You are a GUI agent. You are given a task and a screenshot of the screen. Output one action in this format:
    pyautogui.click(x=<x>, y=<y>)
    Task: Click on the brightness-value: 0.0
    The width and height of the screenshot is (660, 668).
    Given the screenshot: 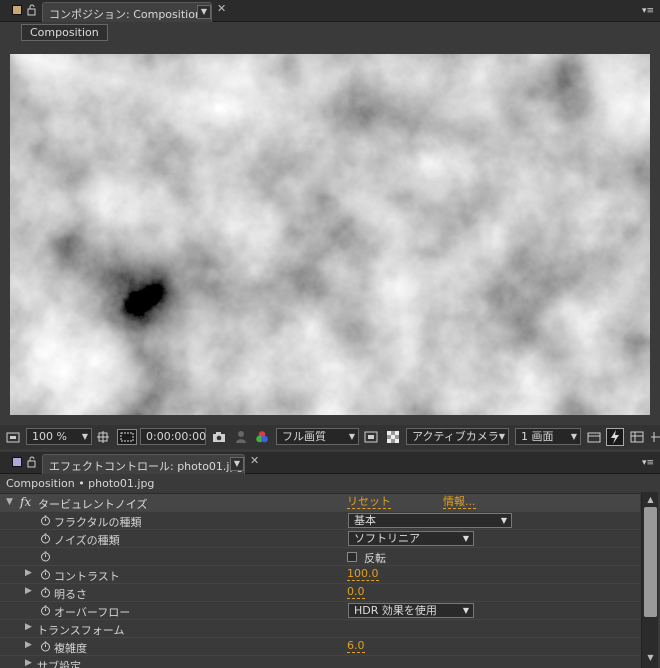 What is the action you would take?
    pyautogui.click(x=356, y=592)
    